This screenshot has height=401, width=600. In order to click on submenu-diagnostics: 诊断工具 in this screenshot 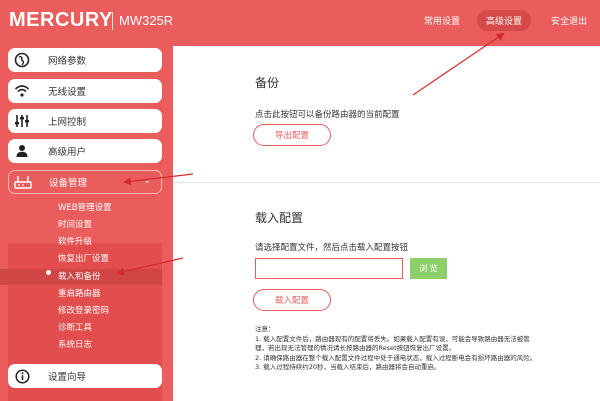, I will do `click(75, 327)`.